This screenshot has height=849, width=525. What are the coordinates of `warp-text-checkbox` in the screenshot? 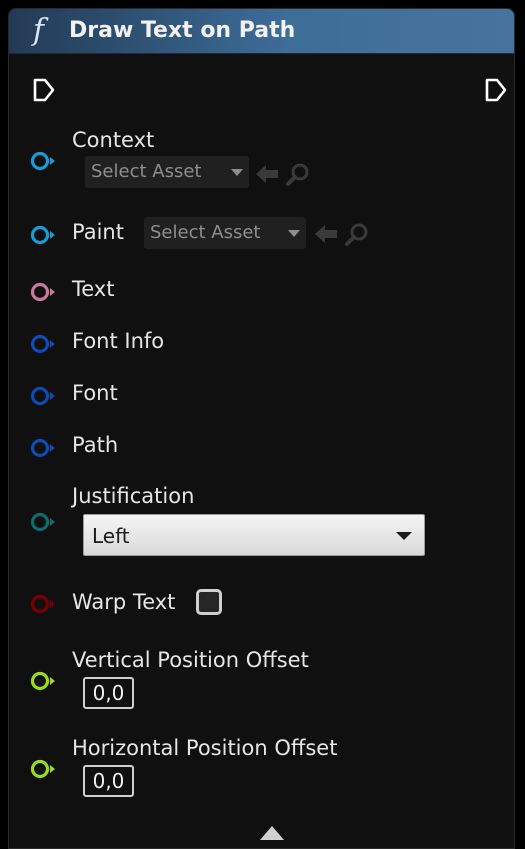 It's located at (209, 602).